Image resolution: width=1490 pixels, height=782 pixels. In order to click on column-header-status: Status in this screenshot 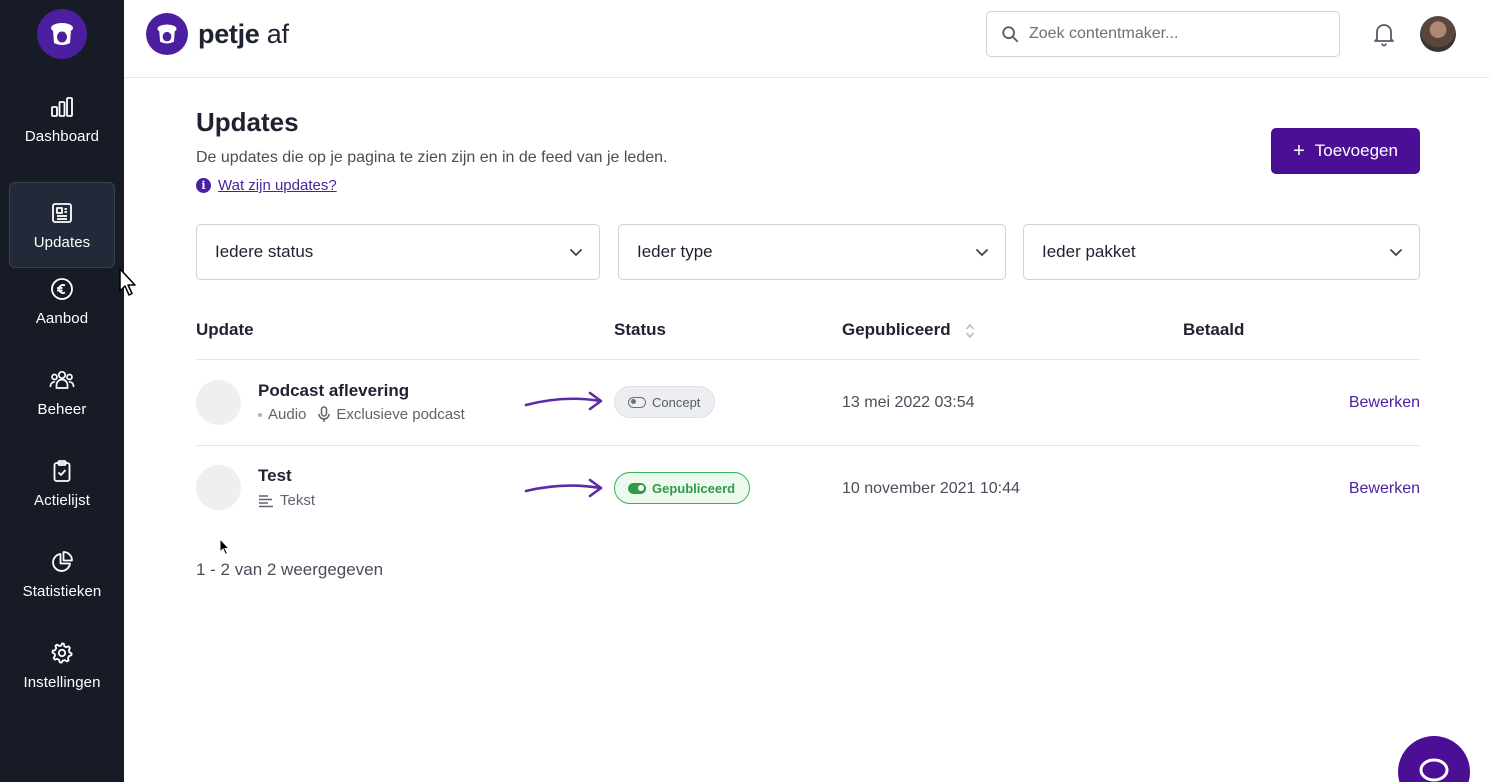, I will do `click(640, 329)`.